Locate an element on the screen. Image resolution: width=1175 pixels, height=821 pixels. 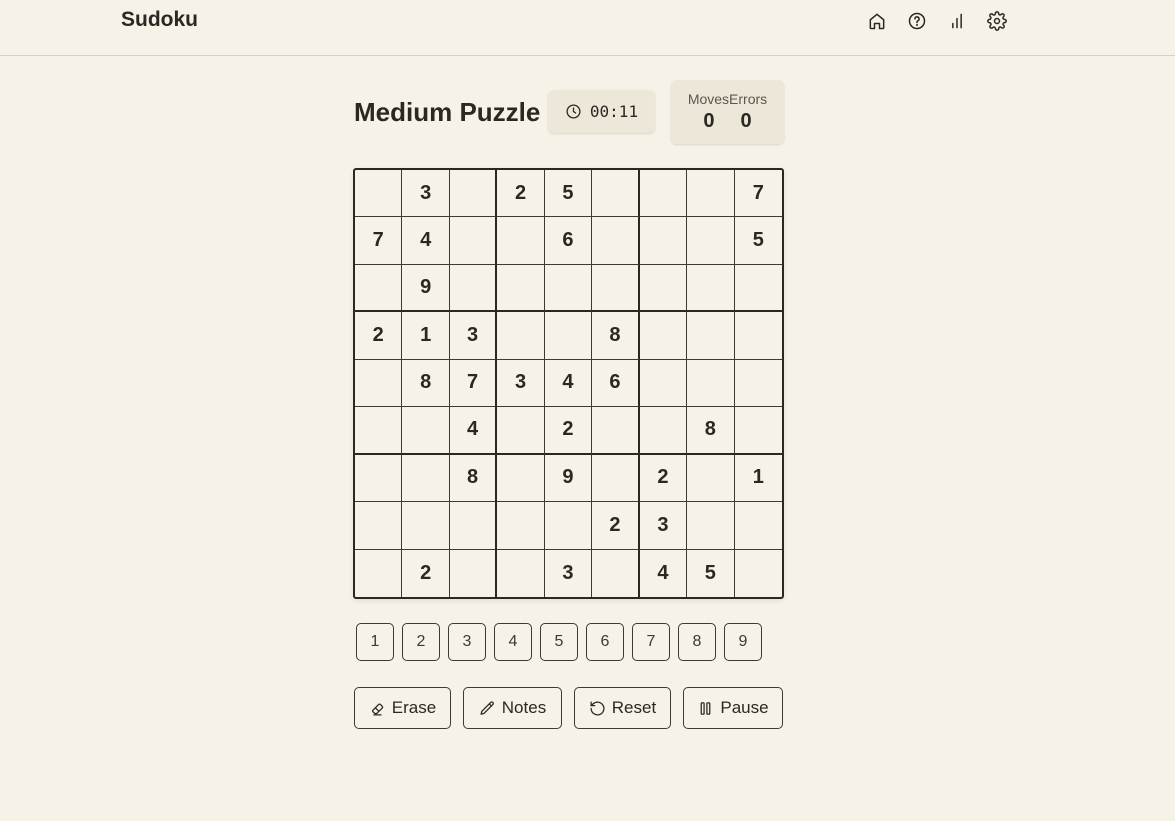
number-button-5: 5 is located at coordinates (559, 642).